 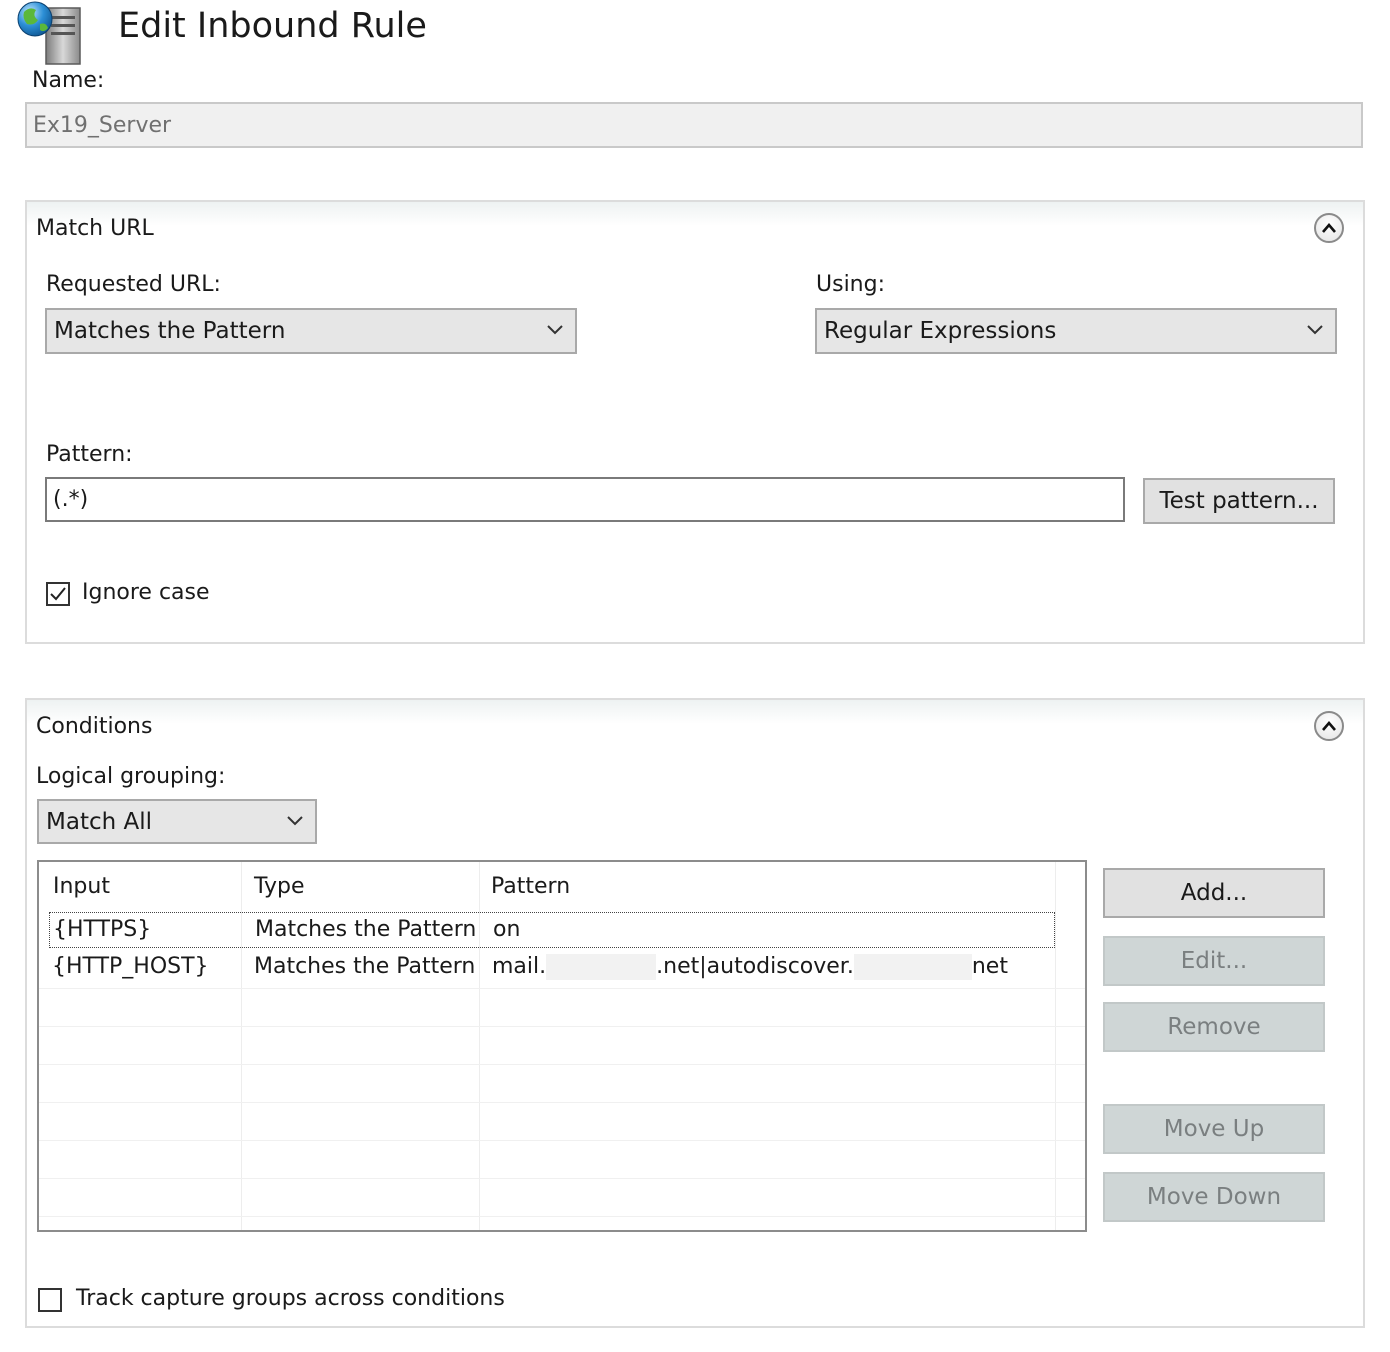 I want to click on column-divider, so click(x=1055, y=1046).